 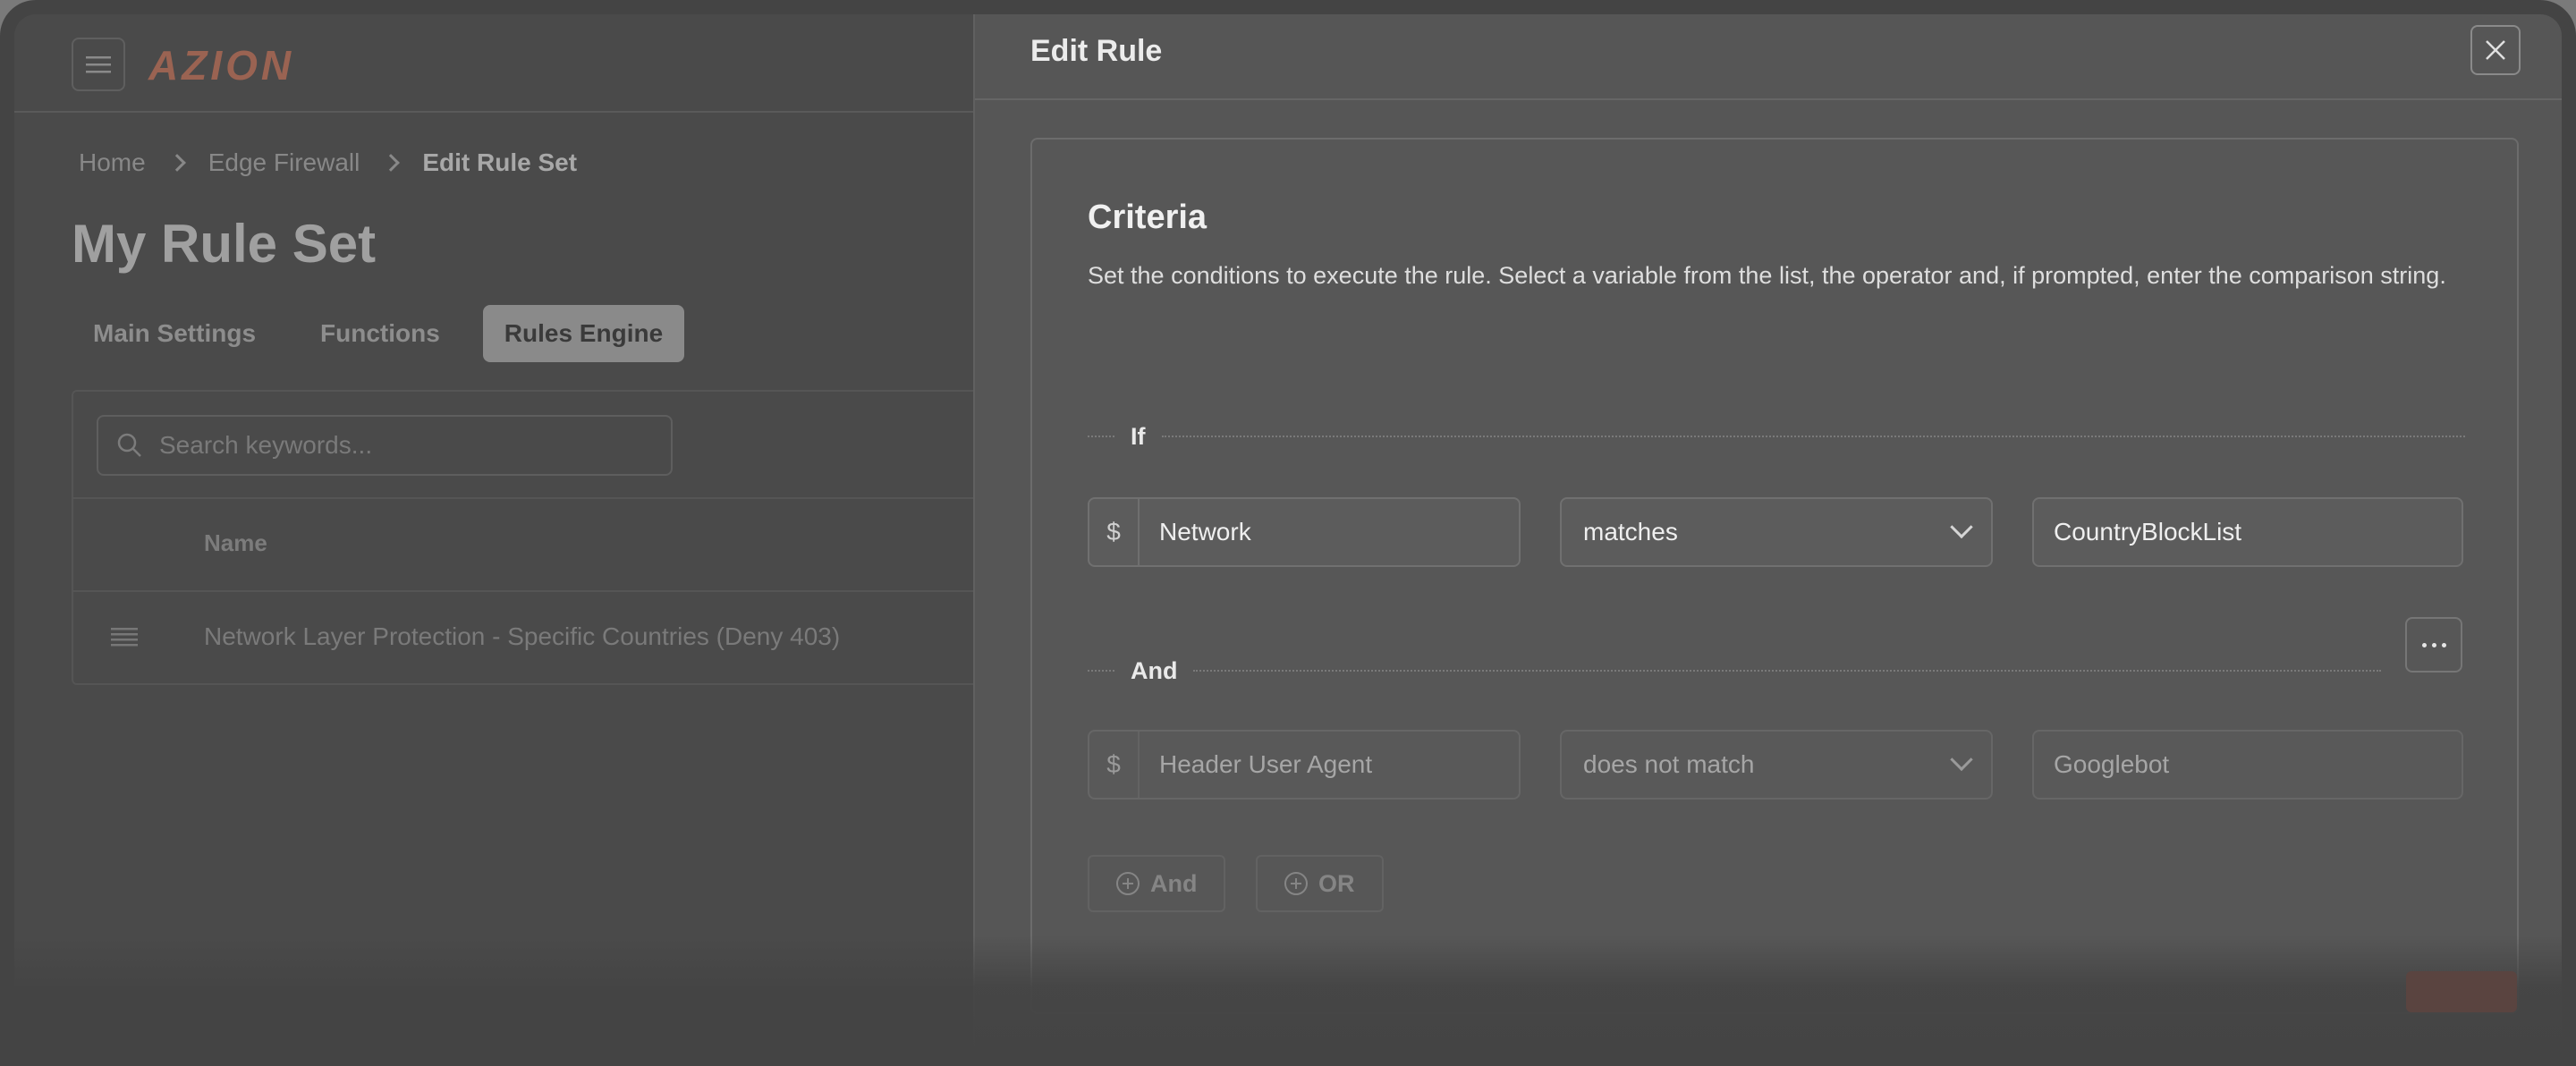 I want to click on add-or-label: OR, so click(x=1336, y=883).